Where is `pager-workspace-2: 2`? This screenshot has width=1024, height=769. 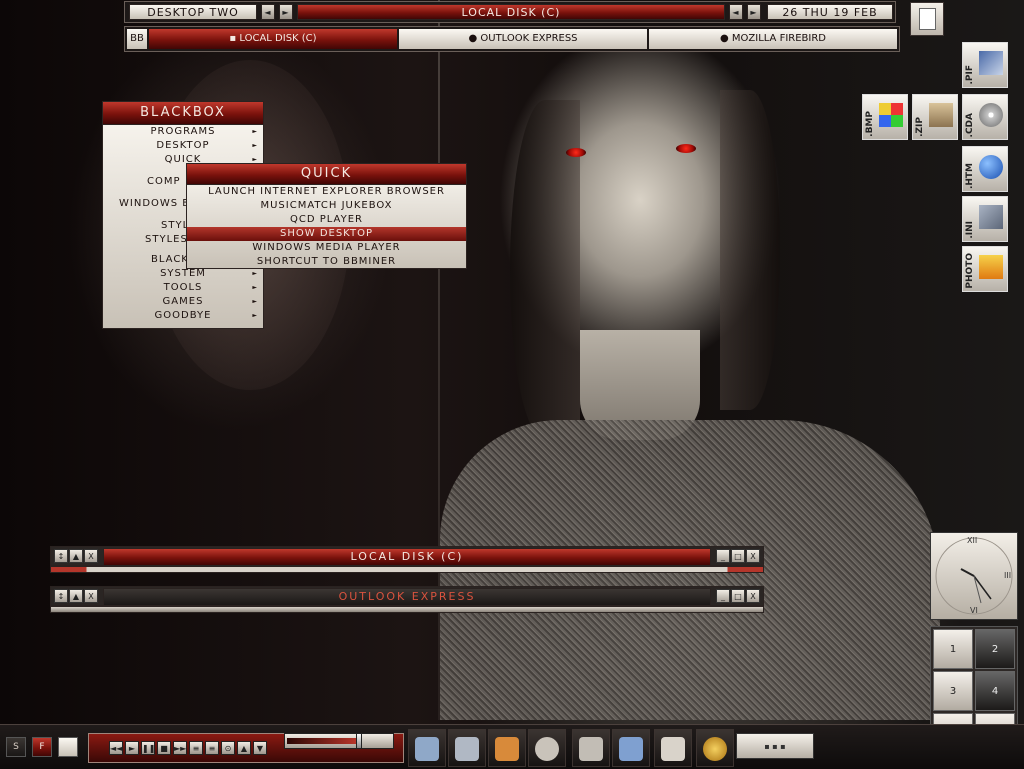 pager-workspace-2: 2 is located at coordinates (995, 649).